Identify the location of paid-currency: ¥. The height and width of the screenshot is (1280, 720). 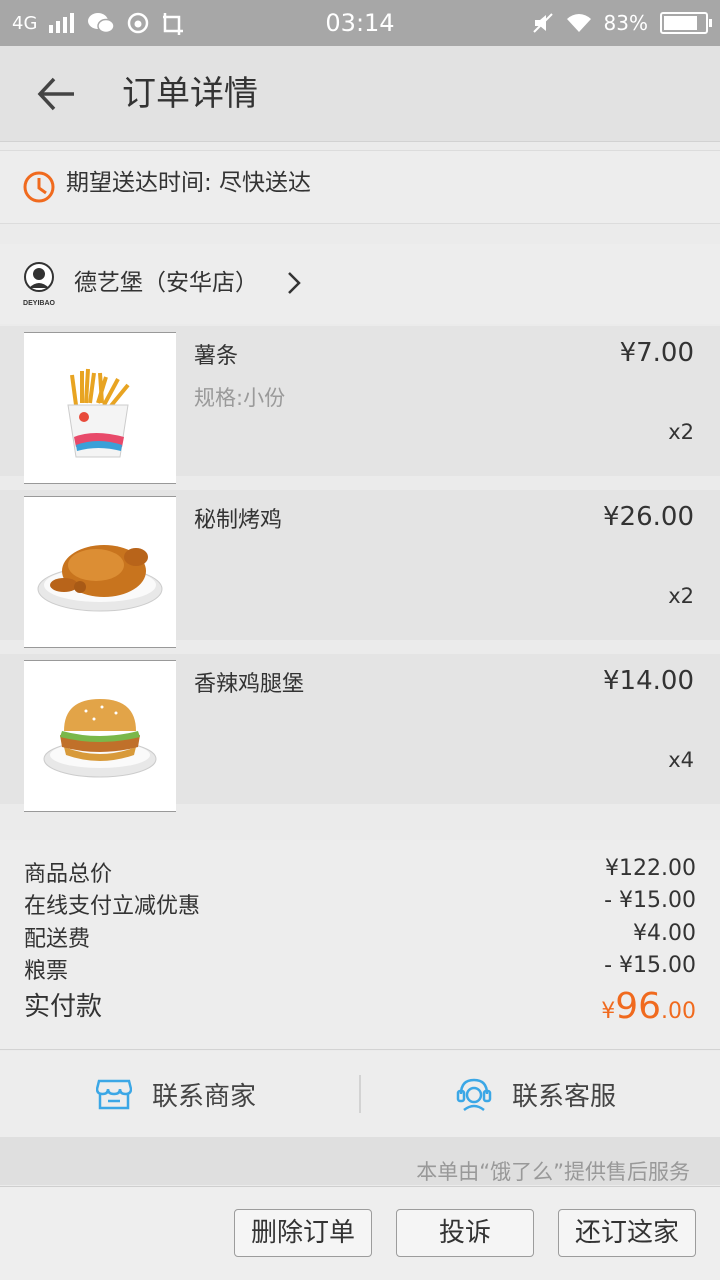
(608, 1011).